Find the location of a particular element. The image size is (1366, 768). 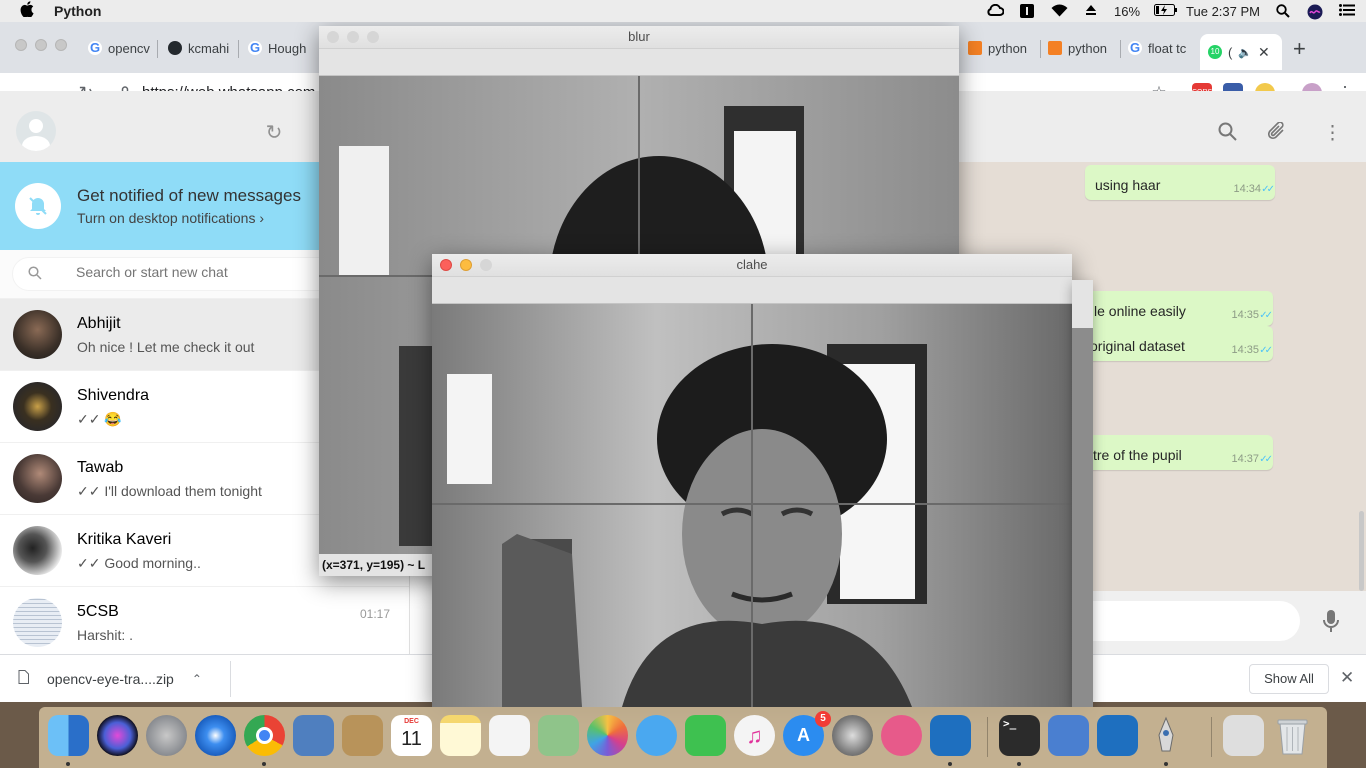

file-icon is located at coordinates (23, 678).